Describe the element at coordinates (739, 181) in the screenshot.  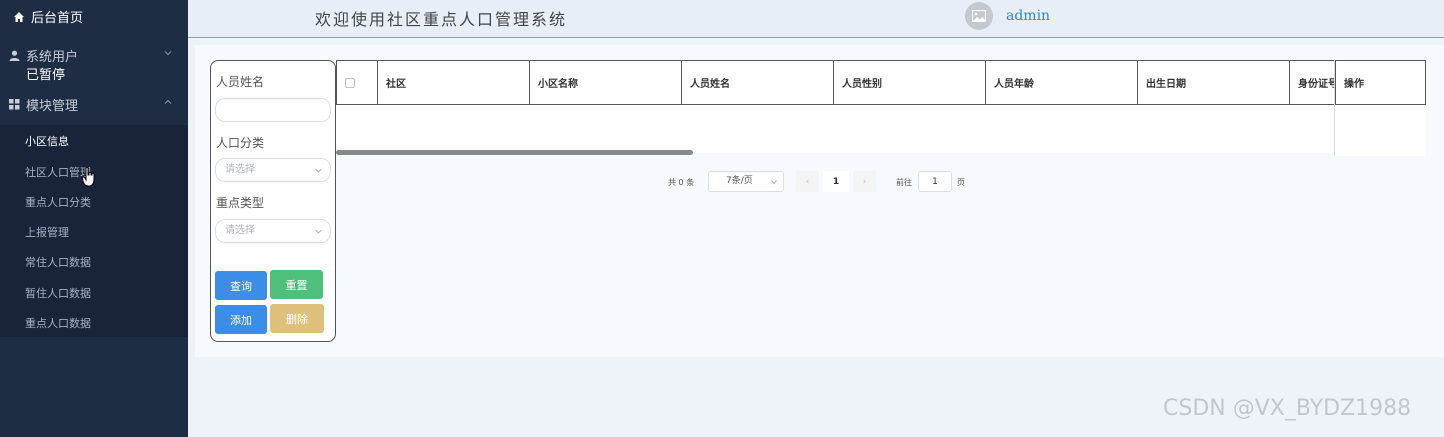
I see `page-size-value: 7条/页` at that location.